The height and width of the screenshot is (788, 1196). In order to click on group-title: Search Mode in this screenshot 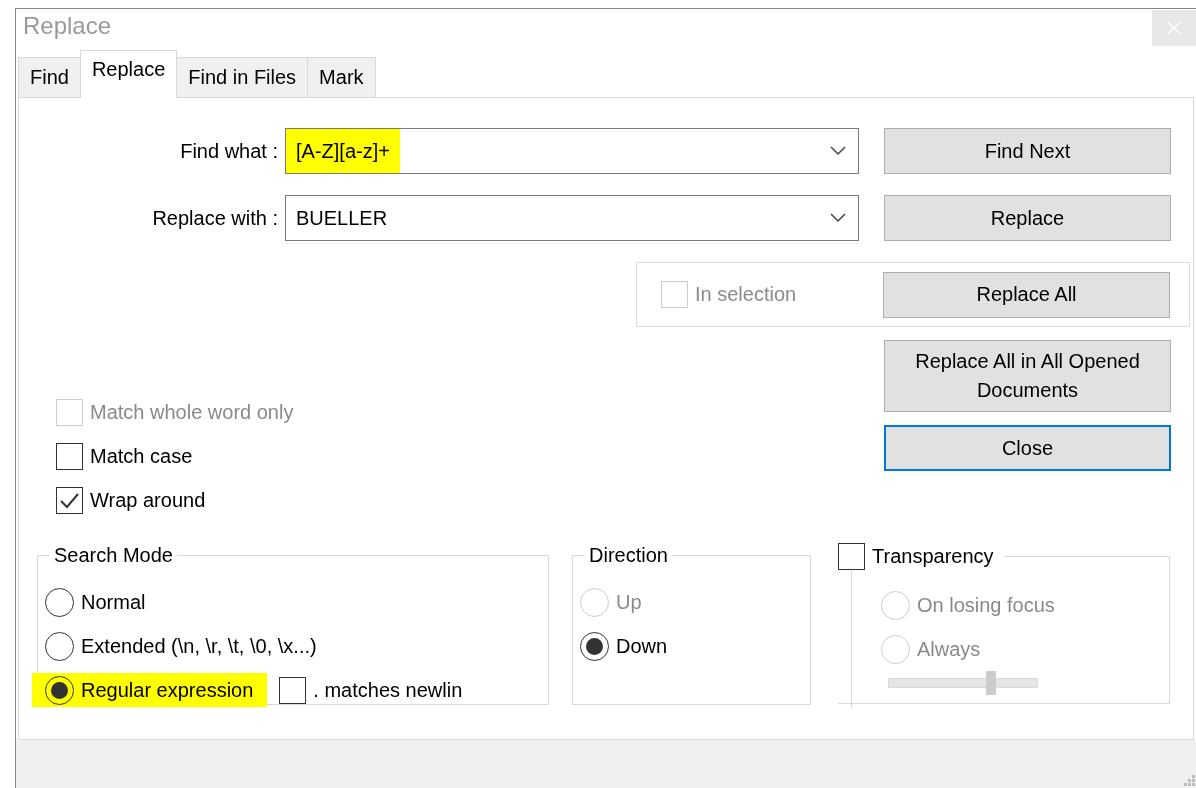, I will do `click(113, 555)`.